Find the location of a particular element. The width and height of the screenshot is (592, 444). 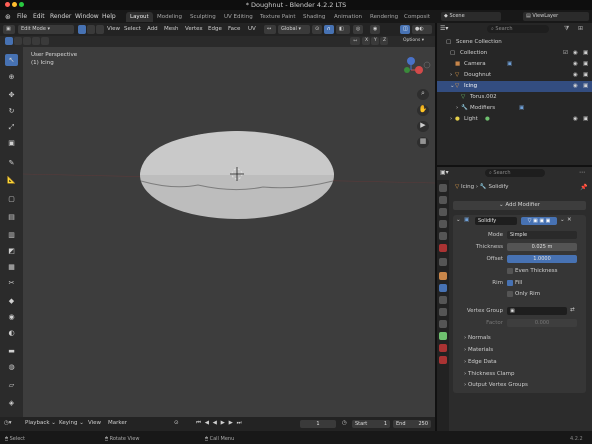

mirror-z-button: Z is located at coordinates (384, 41).